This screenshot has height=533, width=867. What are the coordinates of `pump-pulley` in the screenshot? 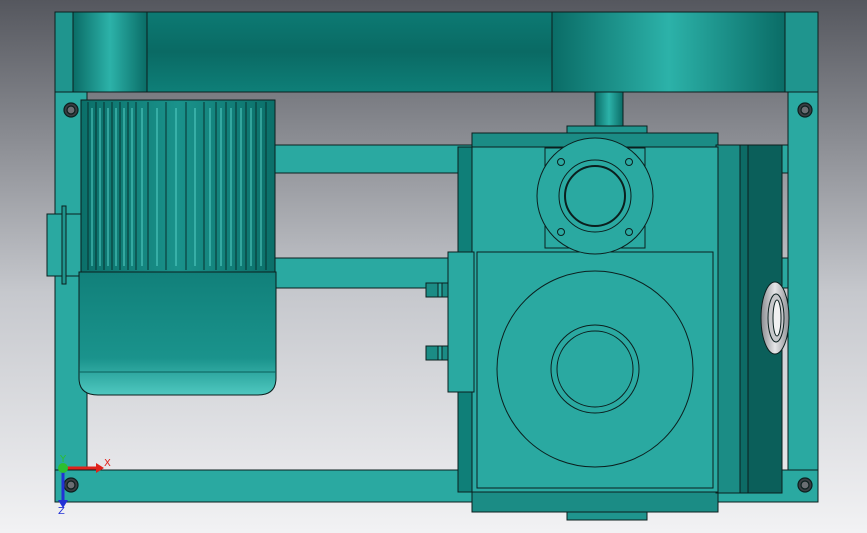 It's located at (668, 52).